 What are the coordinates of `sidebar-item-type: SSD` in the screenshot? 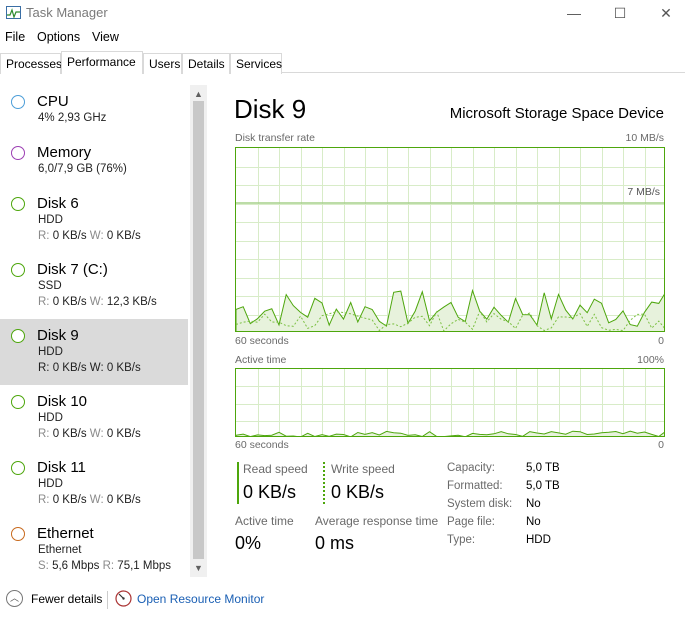 It's located at (50, 286).